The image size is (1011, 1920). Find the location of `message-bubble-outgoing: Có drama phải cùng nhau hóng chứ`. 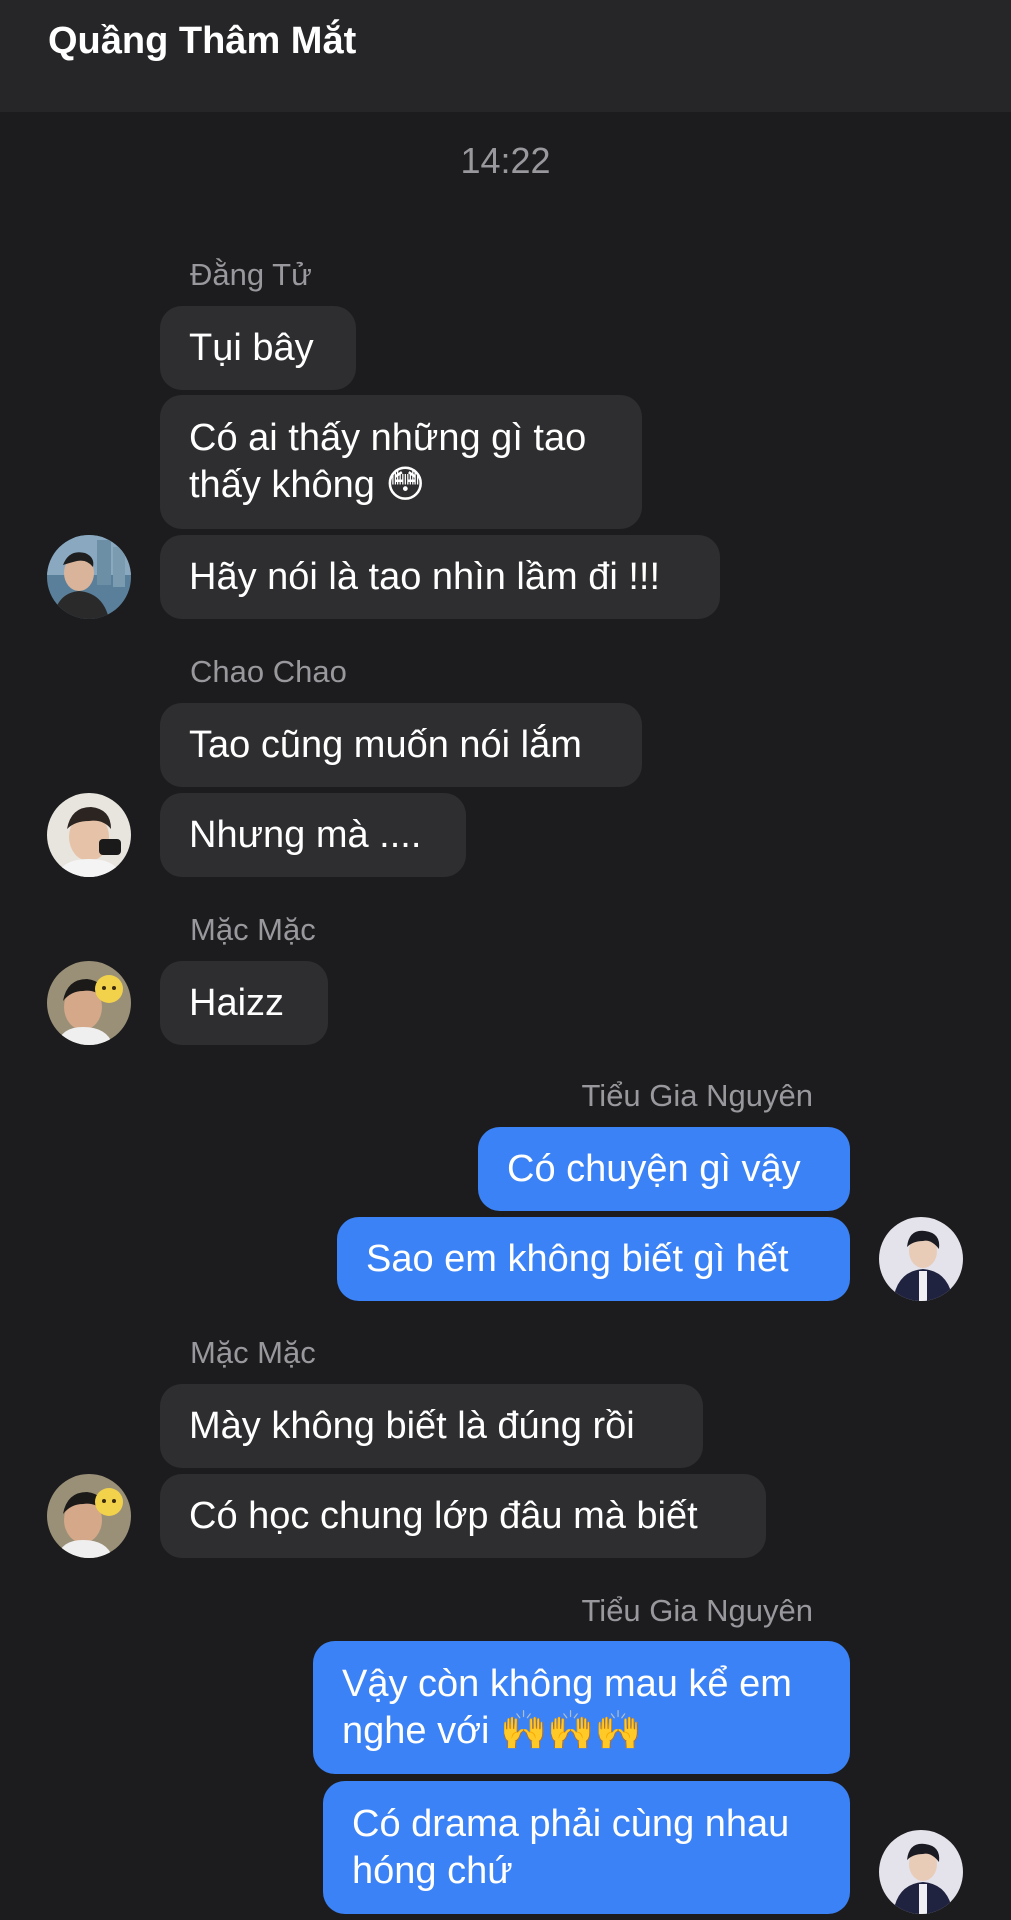

message-bubble-outgoing: Có drama phải cùng nhau hóng chứ is located at coordinates (586, 1847).